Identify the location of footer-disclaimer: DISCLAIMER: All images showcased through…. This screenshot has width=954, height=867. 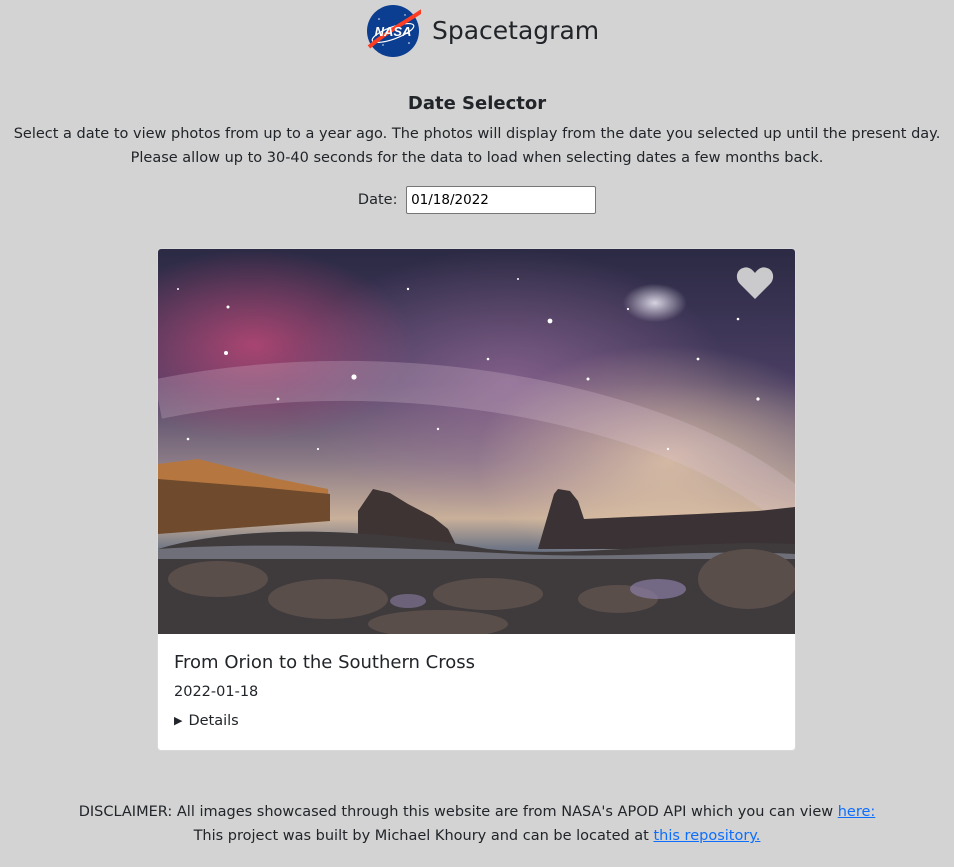
(477, 812).